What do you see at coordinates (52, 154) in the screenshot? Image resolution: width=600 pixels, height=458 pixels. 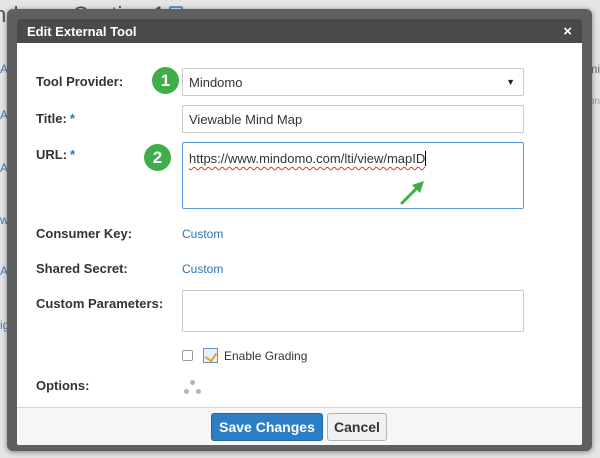 I see `url-label-text: URL:` at bounding box center [52, 154].